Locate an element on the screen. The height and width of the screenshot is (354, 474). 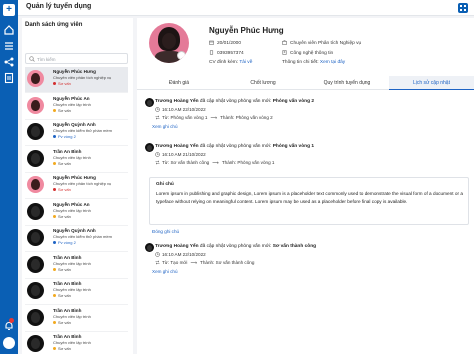
app-title: Quản lý tuyển dụng is located at coordinates (59, 6).